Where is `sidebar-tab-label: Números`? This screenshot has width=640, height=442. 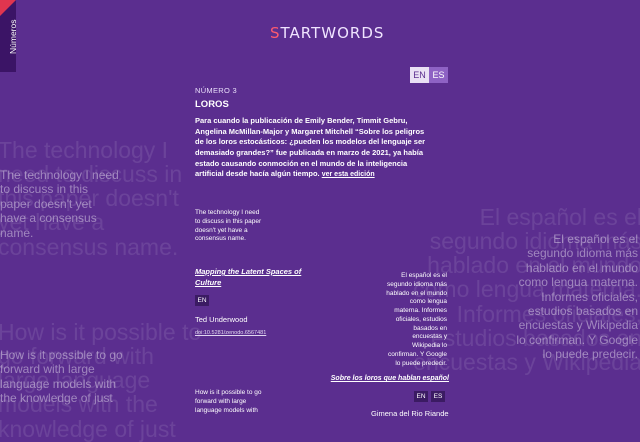
sidebar-tab-label: Números is located at coordinates (13, 36).